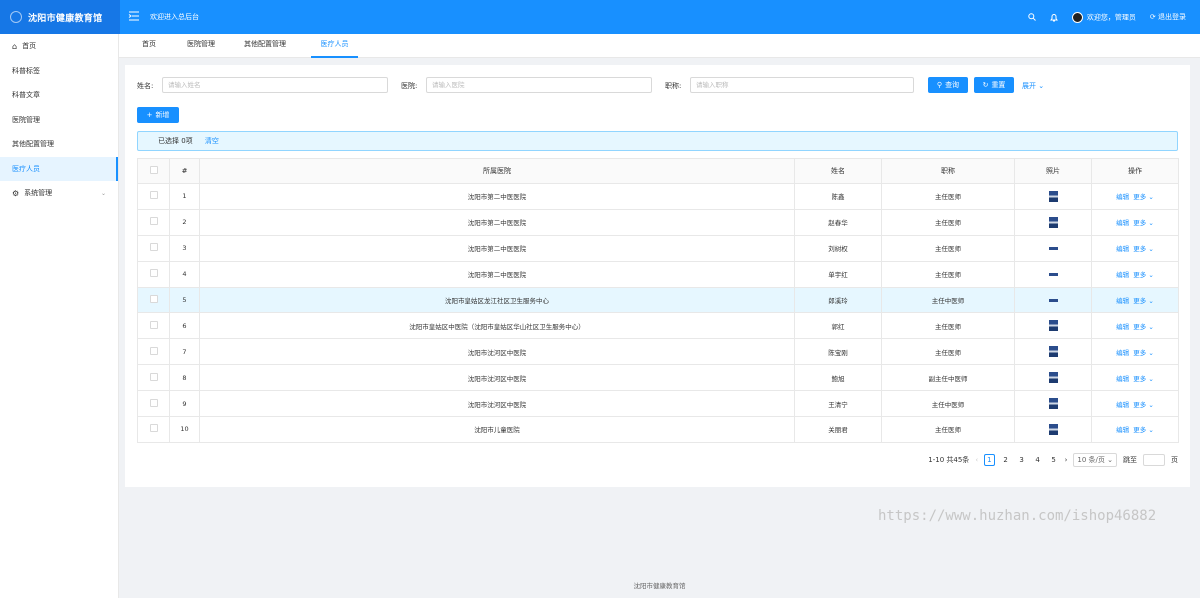 The image size is (1200, 598). I want to click on name-input: 请输入姓名, so click(275, 85).